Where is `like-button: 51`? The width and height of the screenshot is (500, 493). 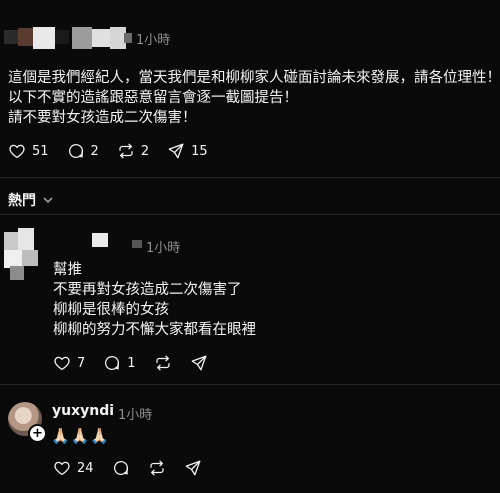 like-button: 51 is located at coordinates (28, 151).